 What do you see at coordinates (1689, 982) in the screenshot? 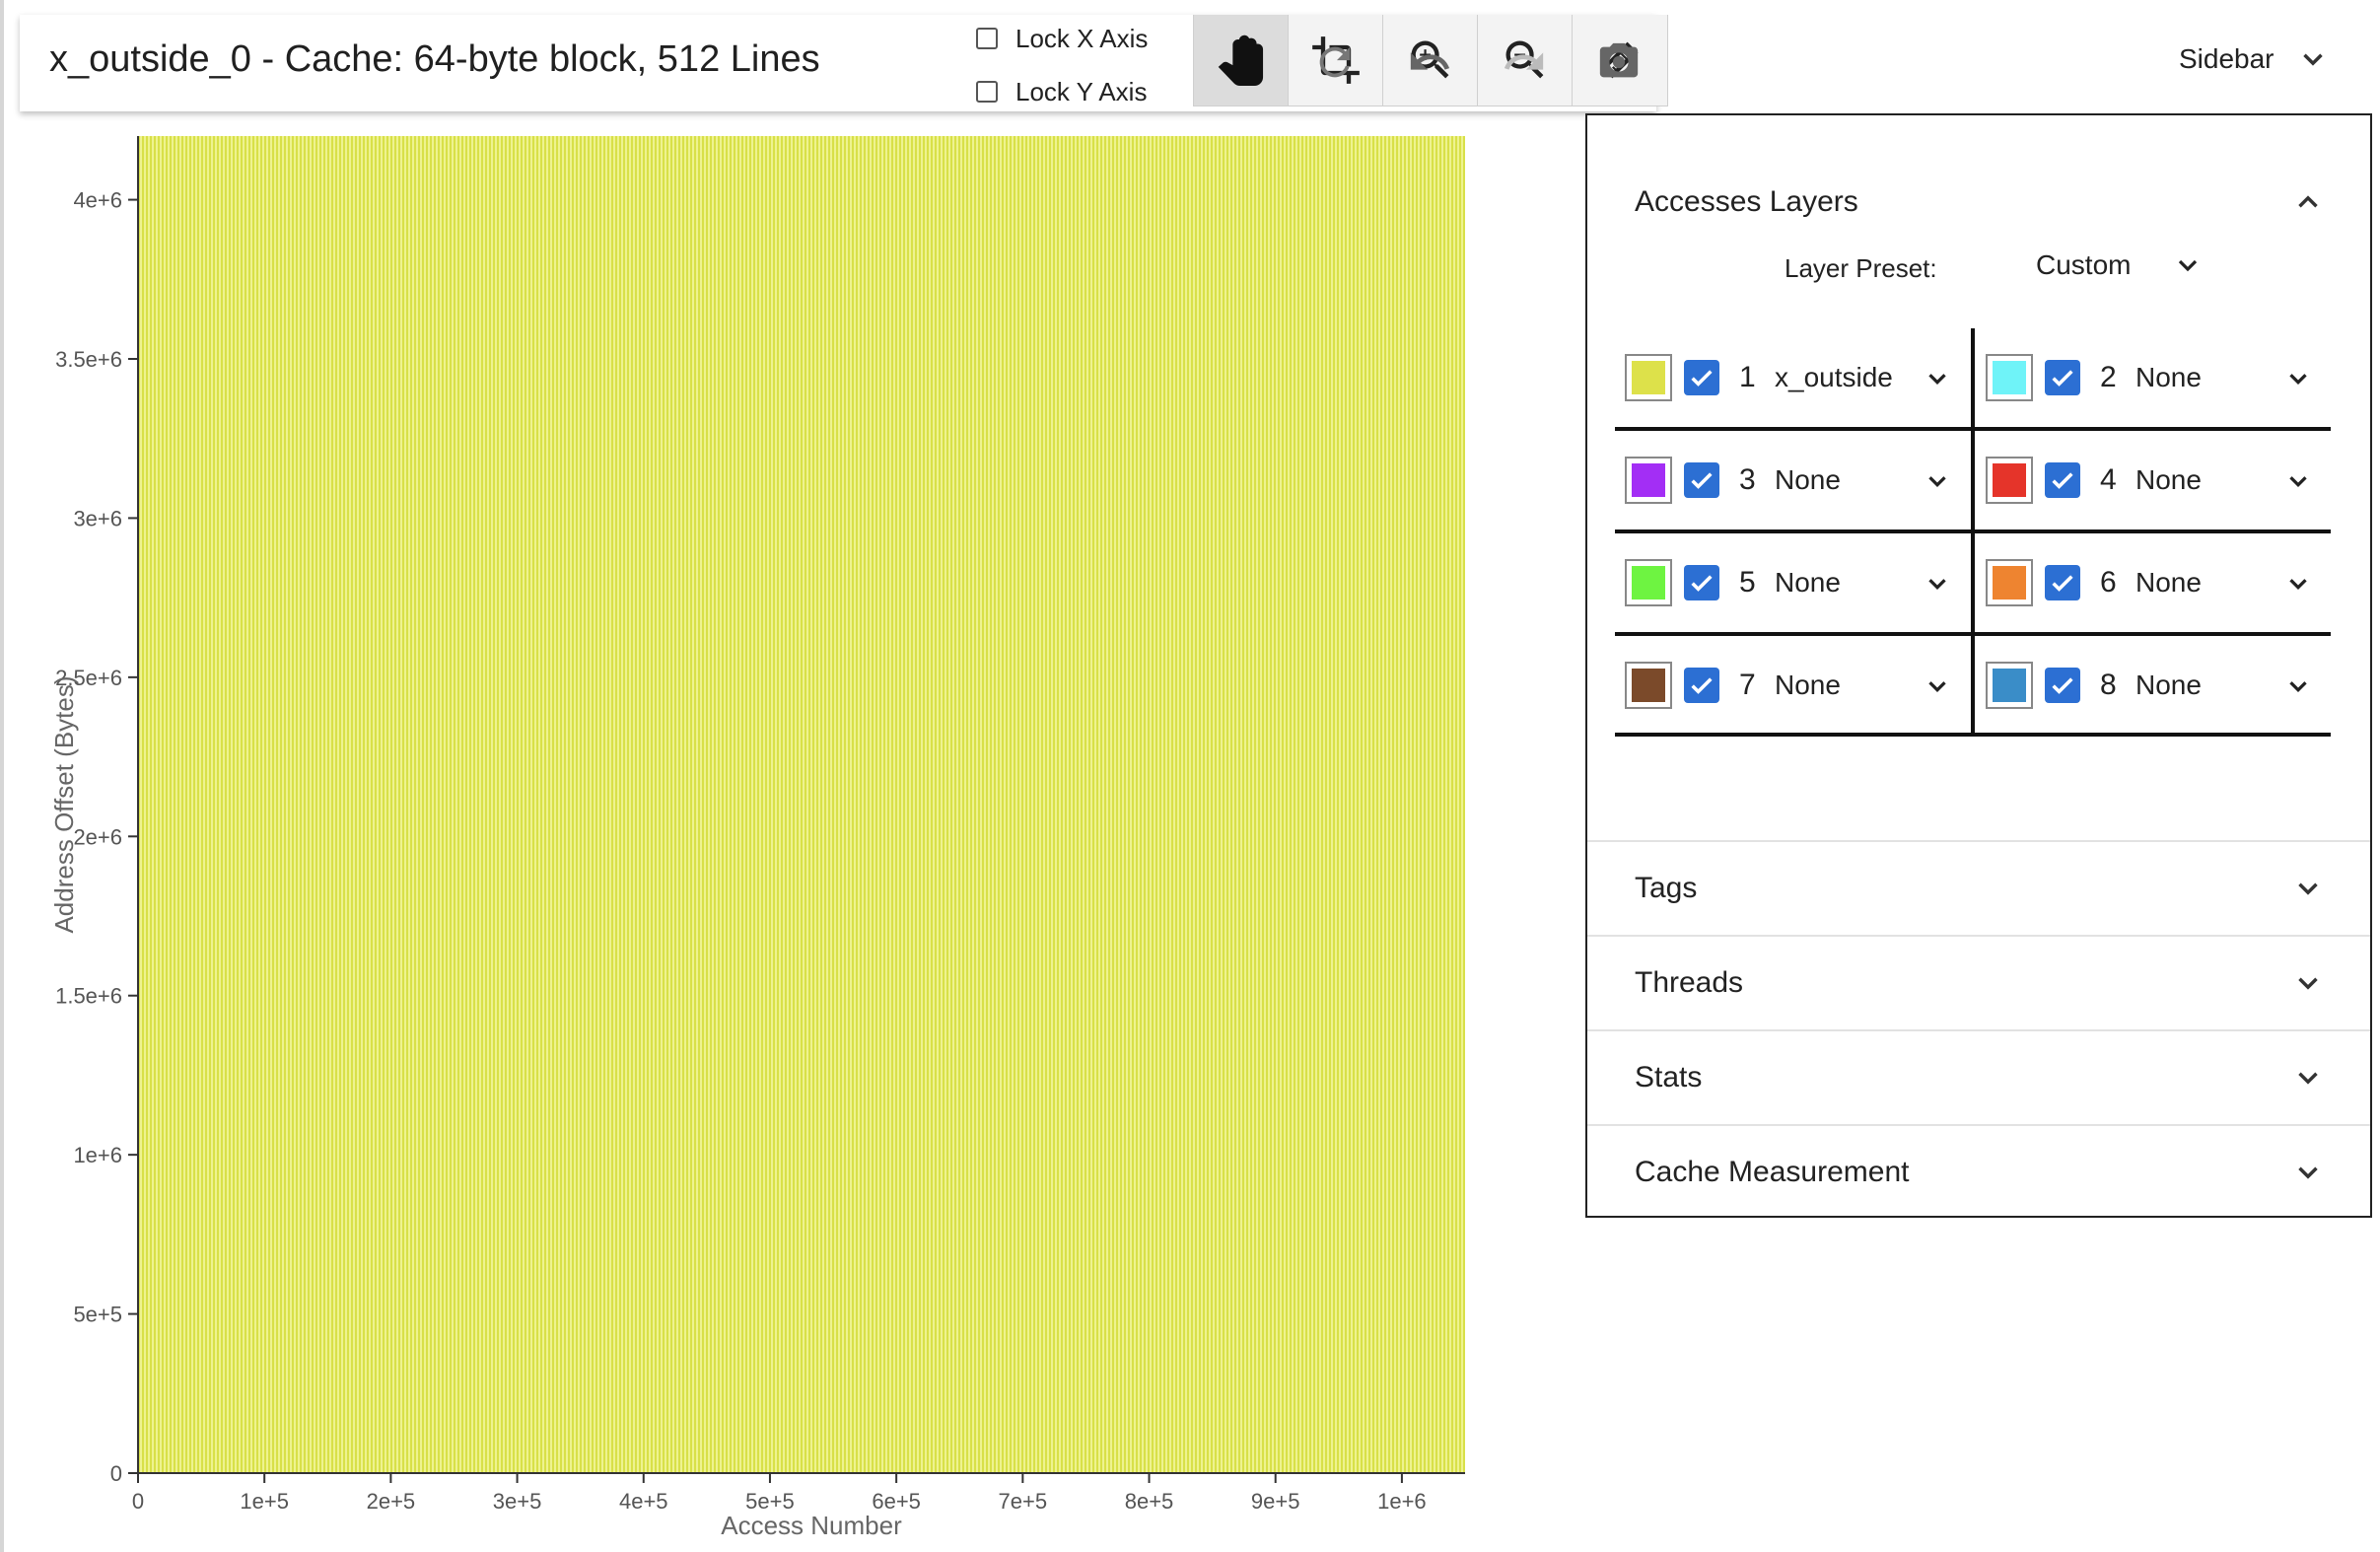
I see `threads-title: Threads` at bounding box center [1689, 982].